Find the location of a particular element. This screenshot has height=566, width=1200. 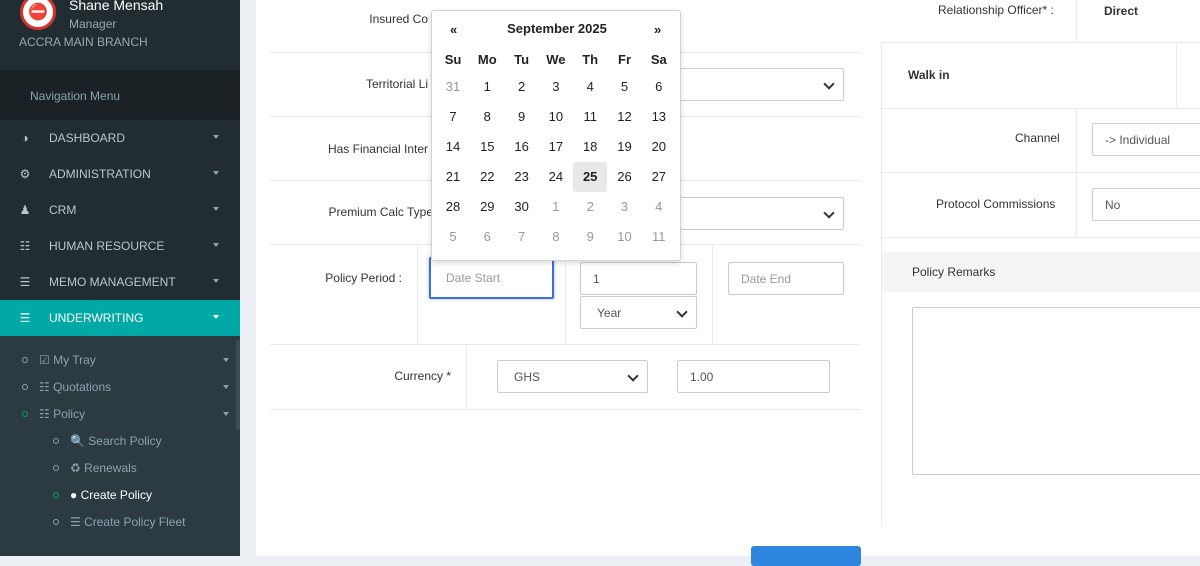

submenu-item-create-policy-fleet: ☰ Create Policy Fleet is located at coordinates (120, 522).